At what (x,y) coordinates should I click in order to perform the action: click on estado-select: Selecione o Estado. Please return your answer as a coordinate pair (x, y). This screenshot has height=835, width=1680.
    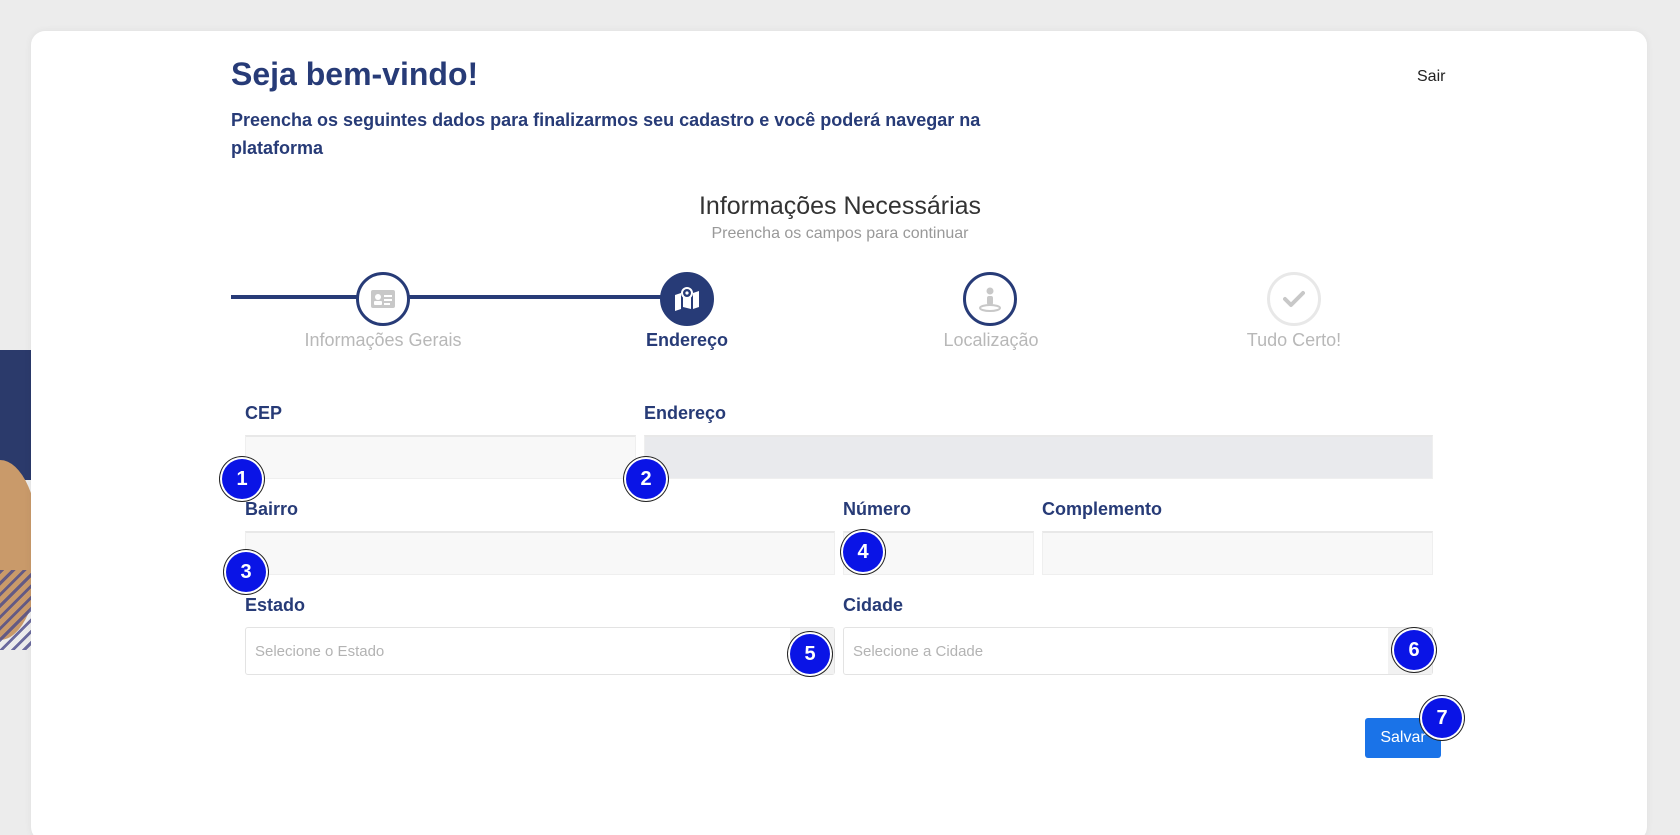
    Looking at the image, I should click on (540, 651).